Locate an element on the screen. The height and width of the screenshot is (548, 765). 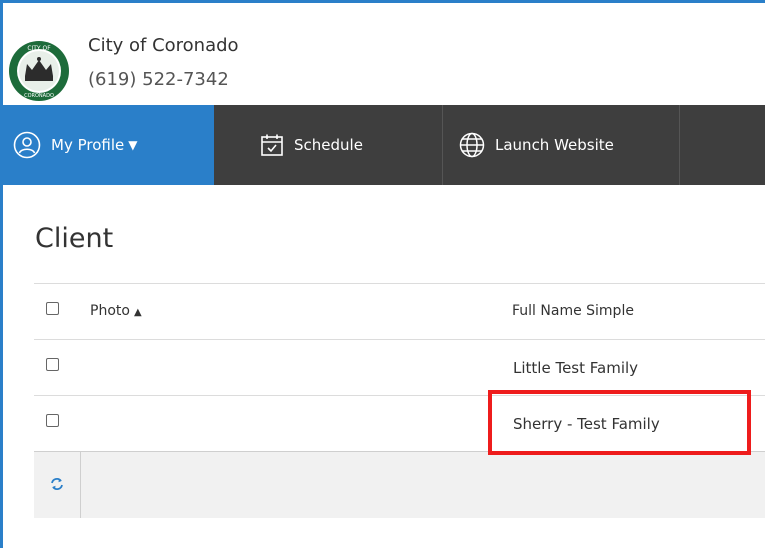
cell-full-name: Little Test Family is located at coordinates (576, 368).